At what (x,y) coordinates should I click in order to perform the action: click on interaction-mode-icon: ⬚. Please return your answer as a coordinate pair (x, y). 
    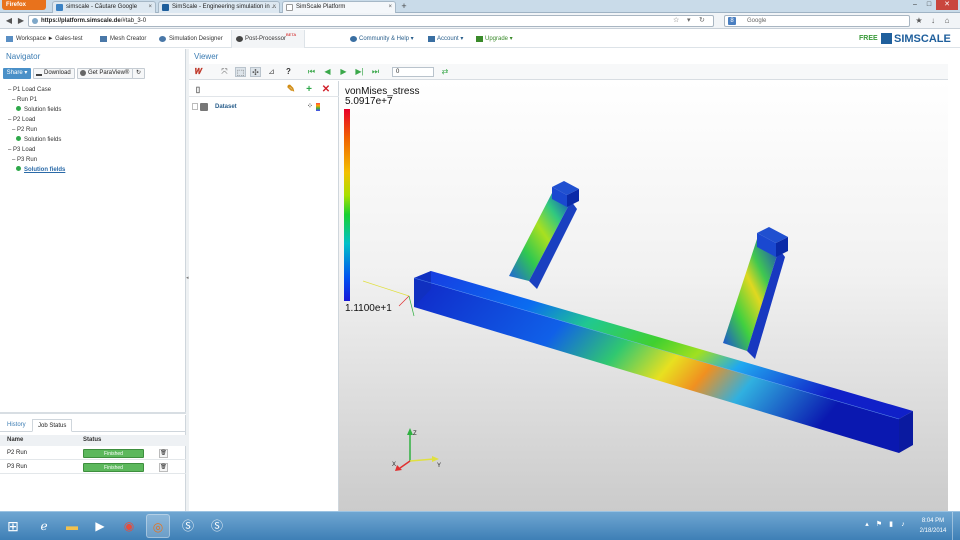
    Looking at the image, I should click on (240, 72).